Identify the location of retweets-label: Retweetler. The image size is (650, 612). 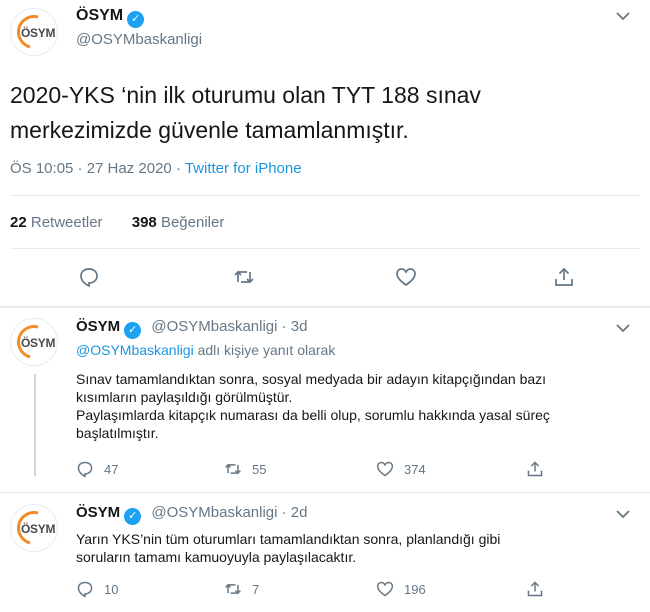
(66, 222).